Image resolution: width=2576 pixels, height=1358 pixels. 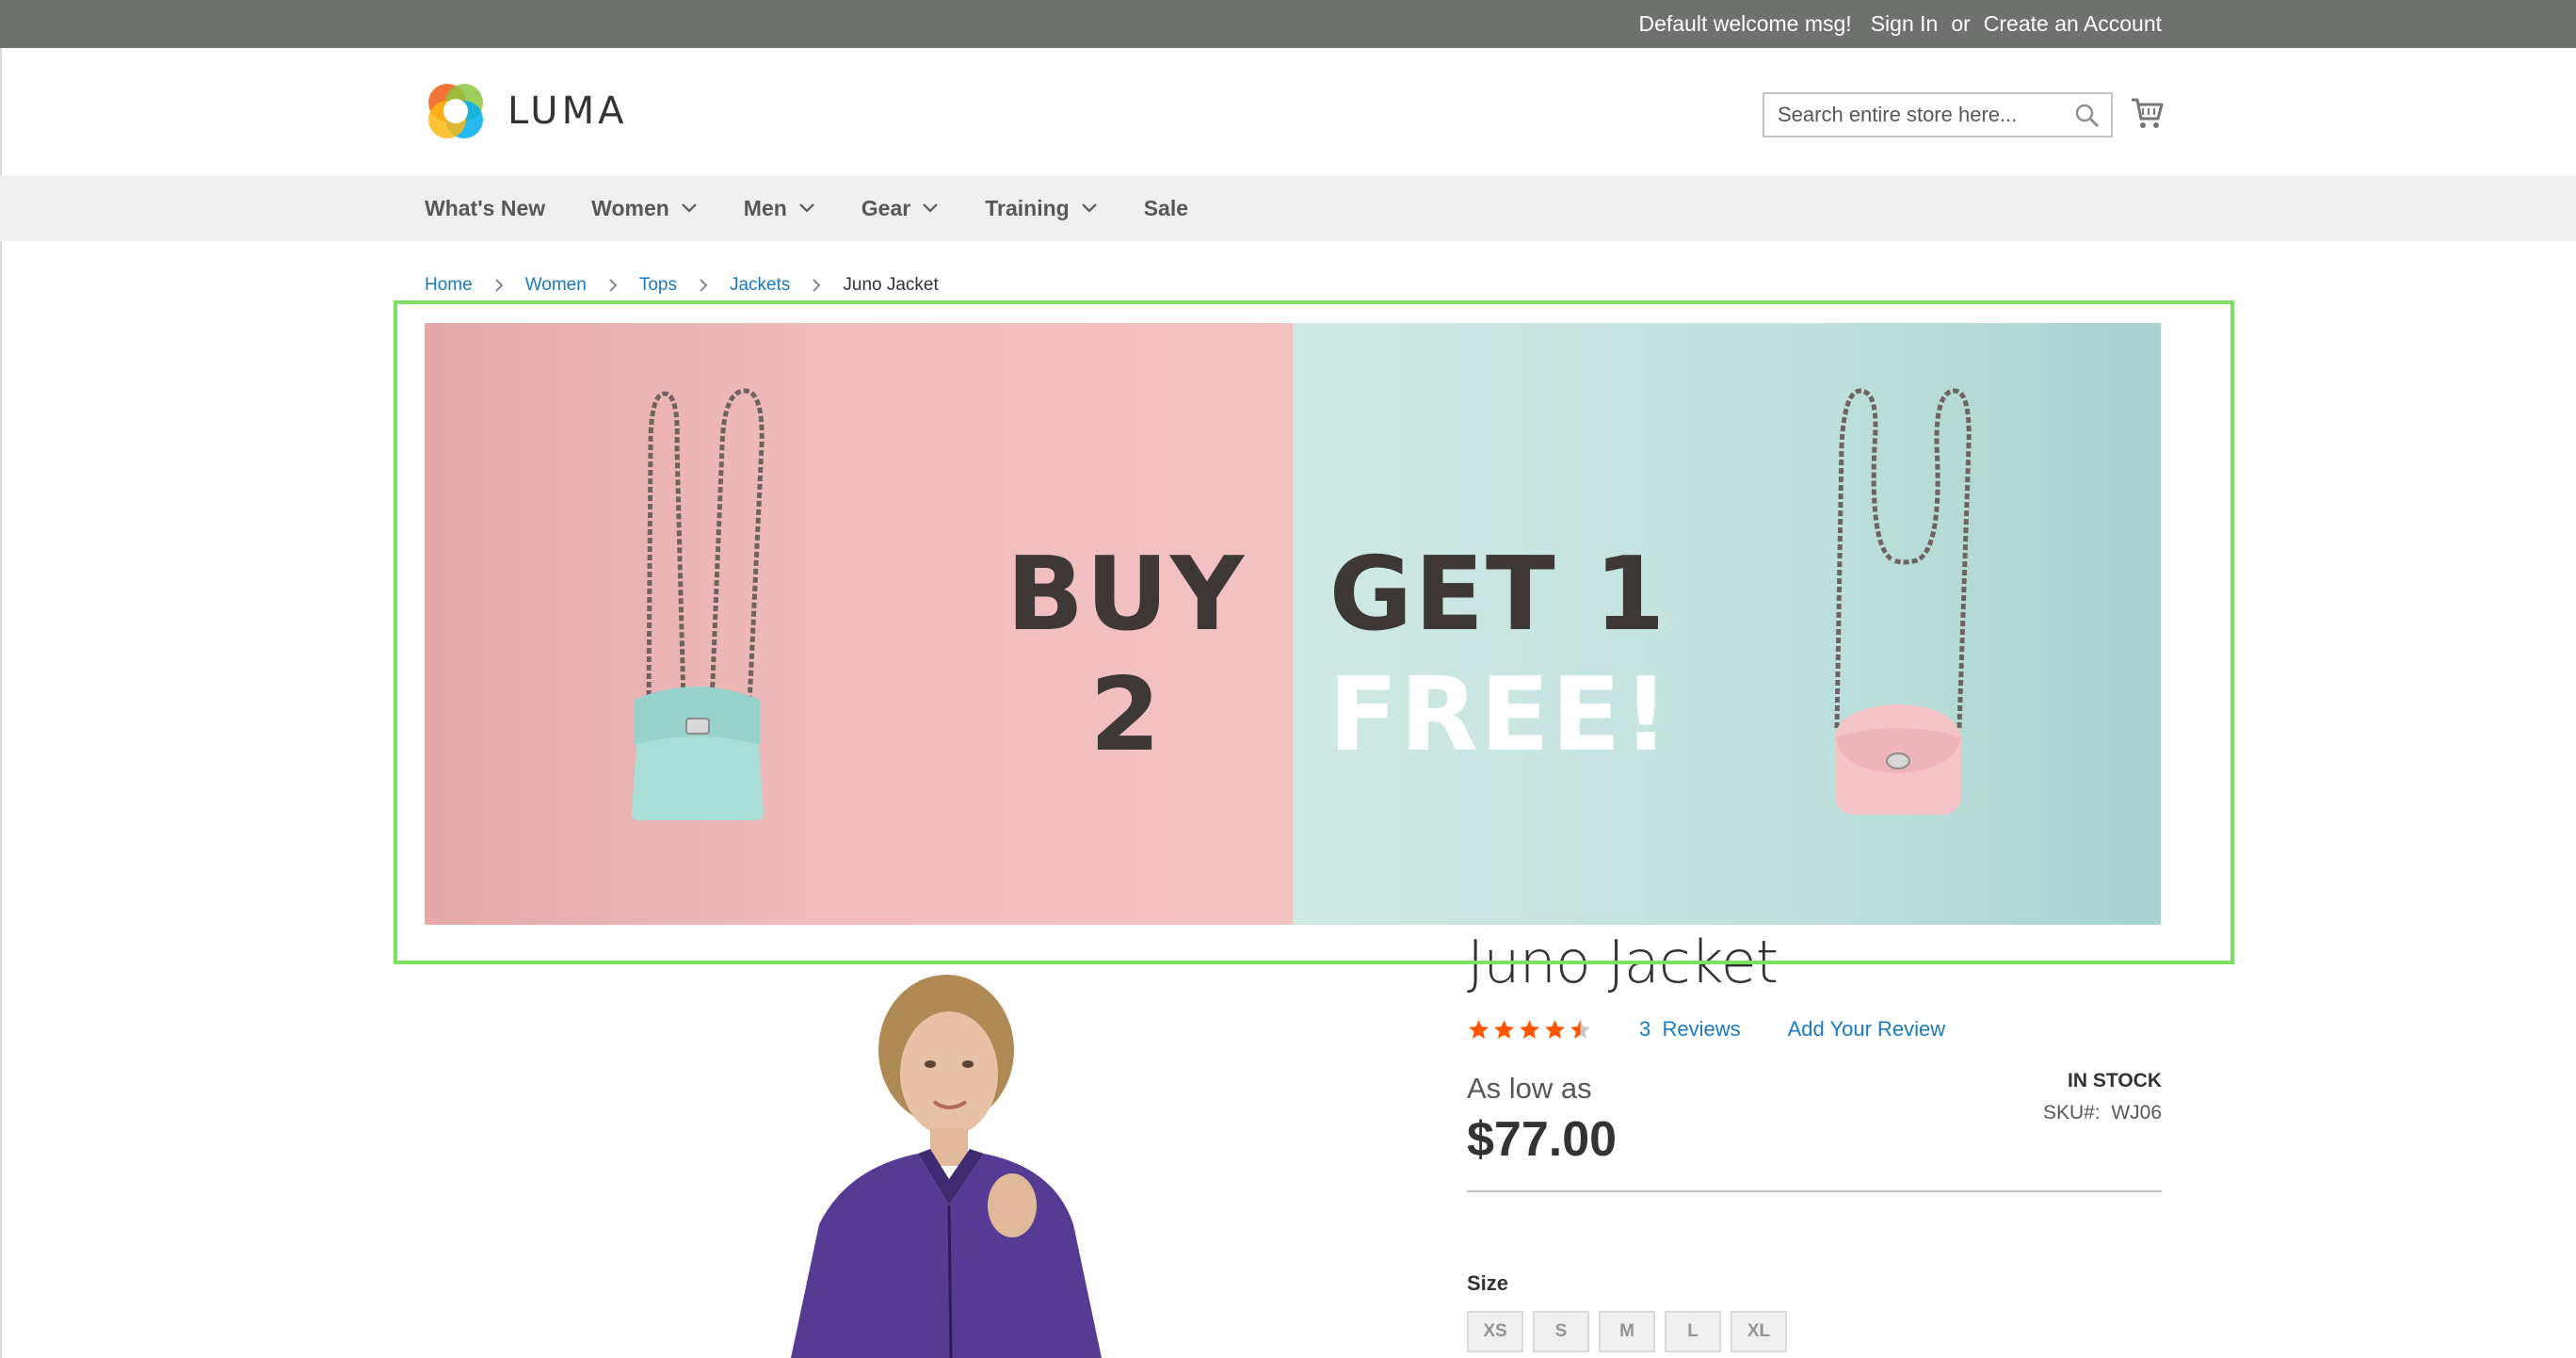 I want to click on size-option-xs: XS, so click(x=1495, y=1331).